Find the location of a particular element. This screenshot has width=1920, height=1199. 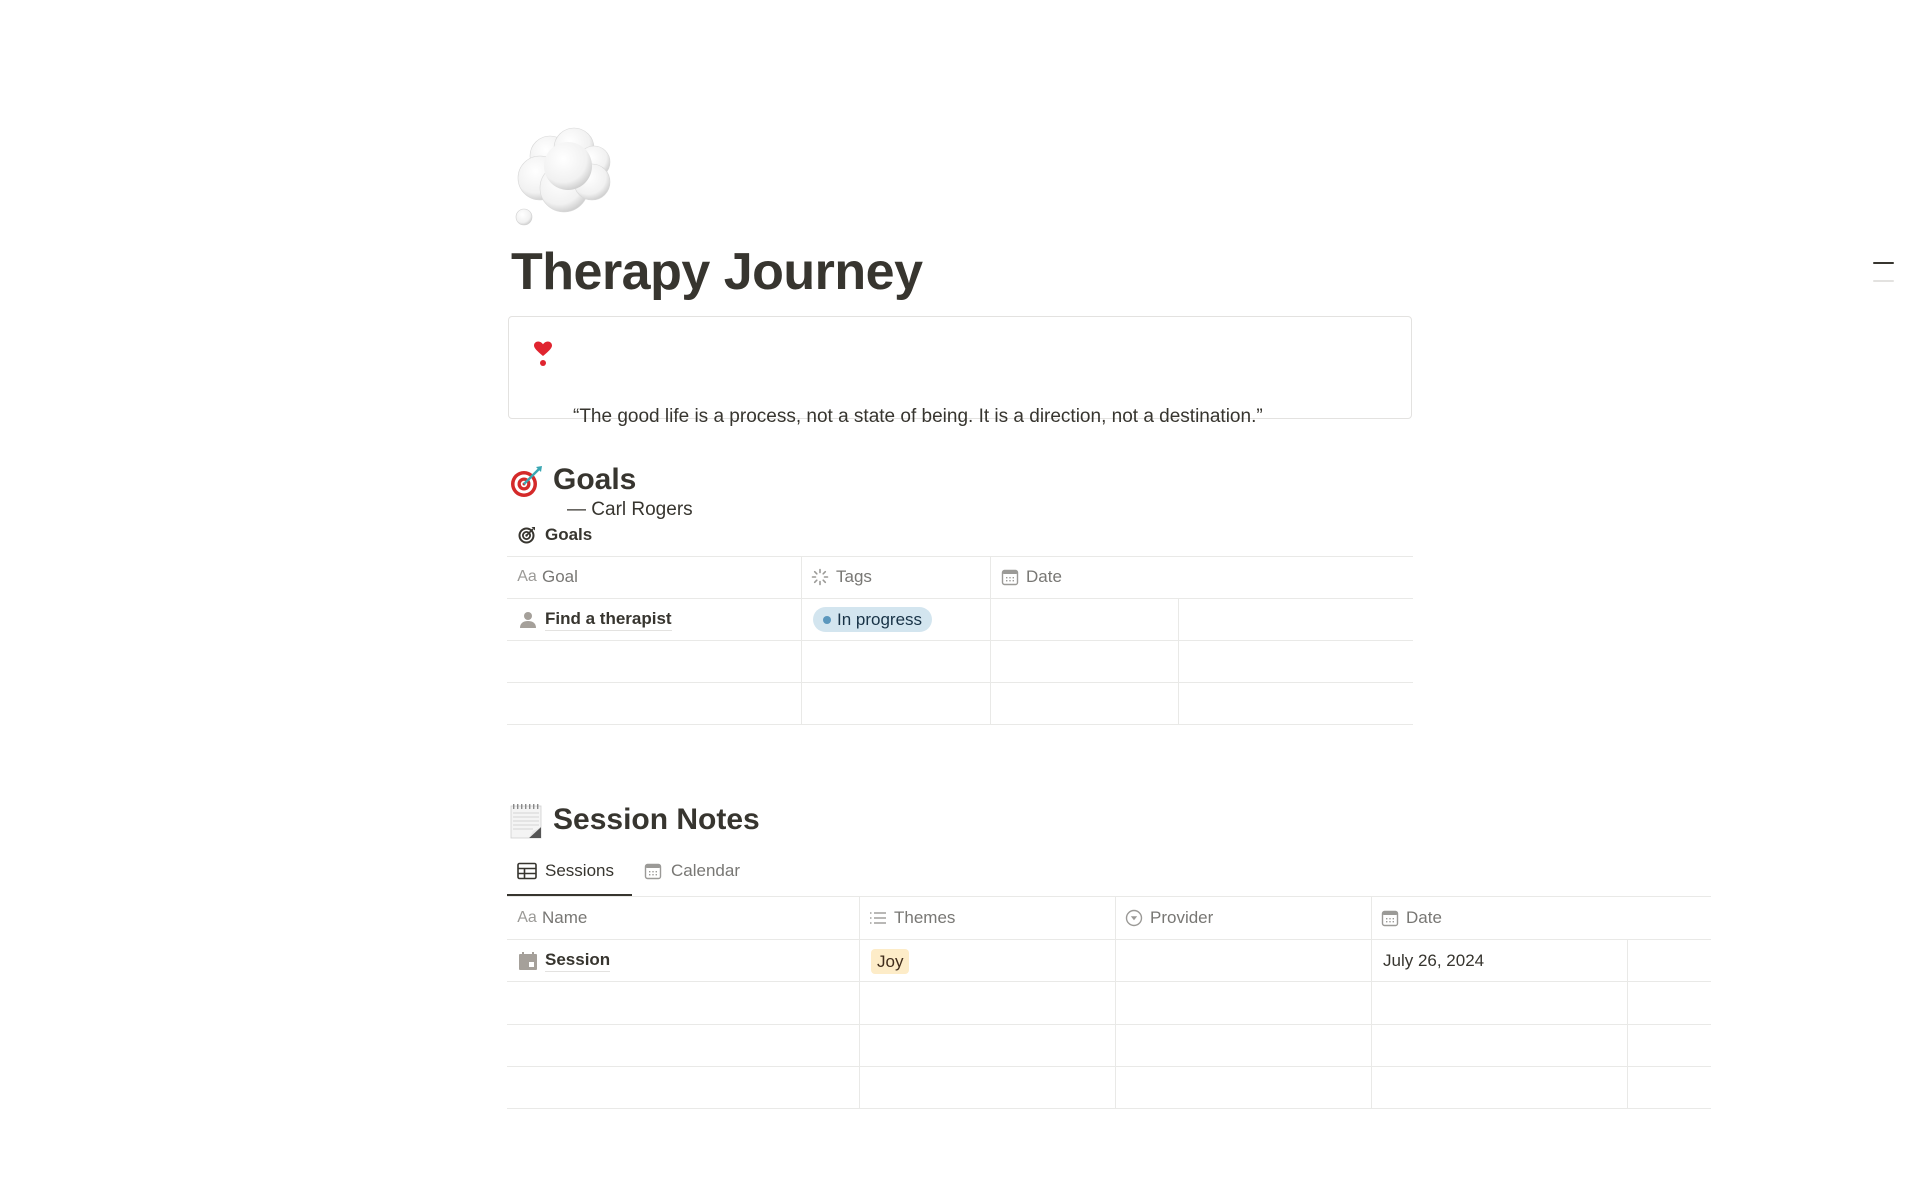

table-row-themes-cell: Joy is located at coordinates (890, 961).